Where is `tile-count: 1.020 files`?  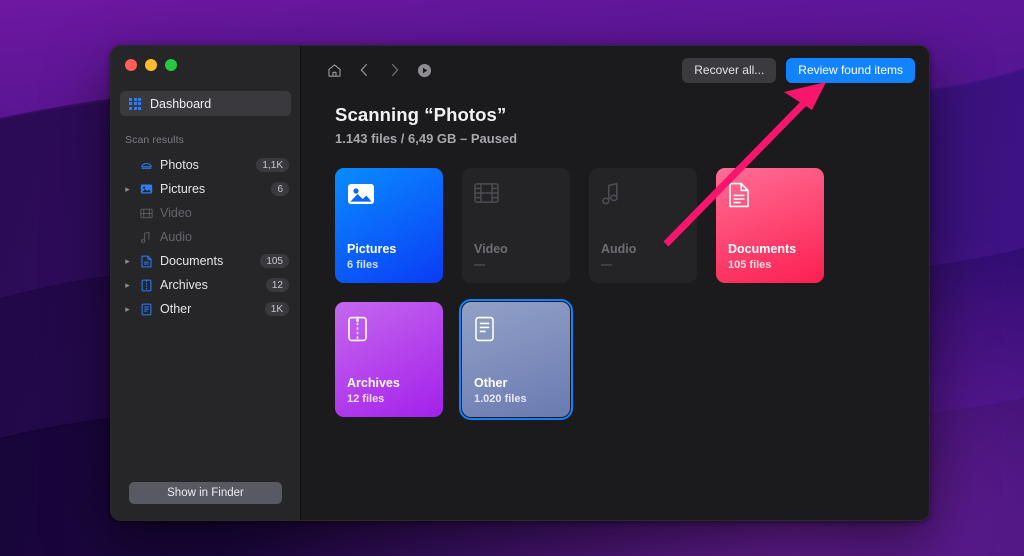 tile-count: 1.020 files is located at coordinates (500, 399).